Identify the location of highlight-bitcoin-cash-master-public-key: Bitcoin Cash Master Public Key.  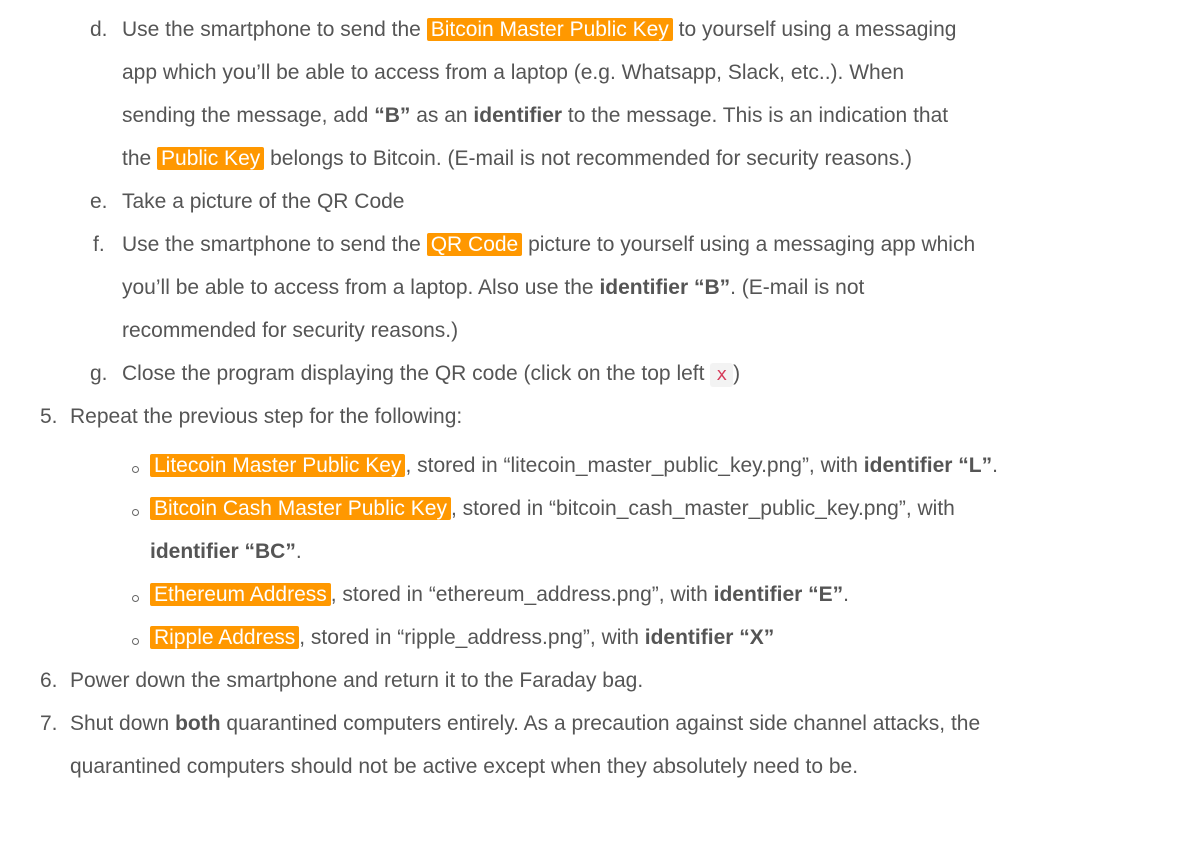
(300, 508).